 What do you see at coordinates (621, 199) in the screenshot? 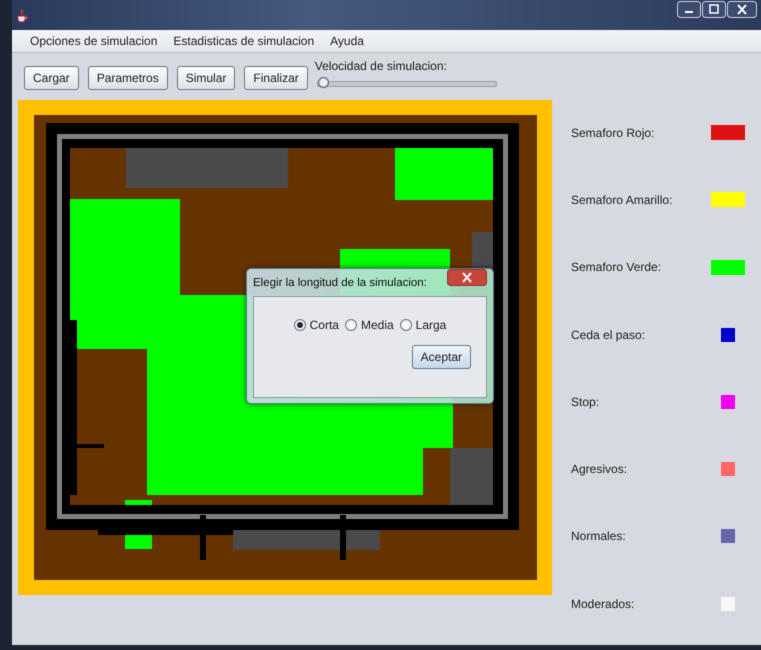
I see `legend-label: Semaforo Amarillo:` at bounding box center [621, 199].